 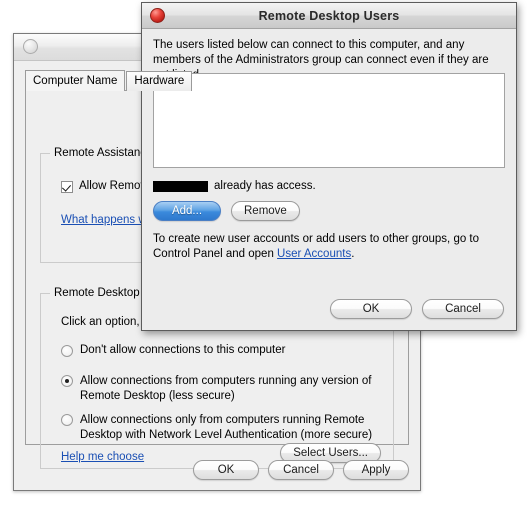 I want to click on close-icon, so click(x=157, y=15).